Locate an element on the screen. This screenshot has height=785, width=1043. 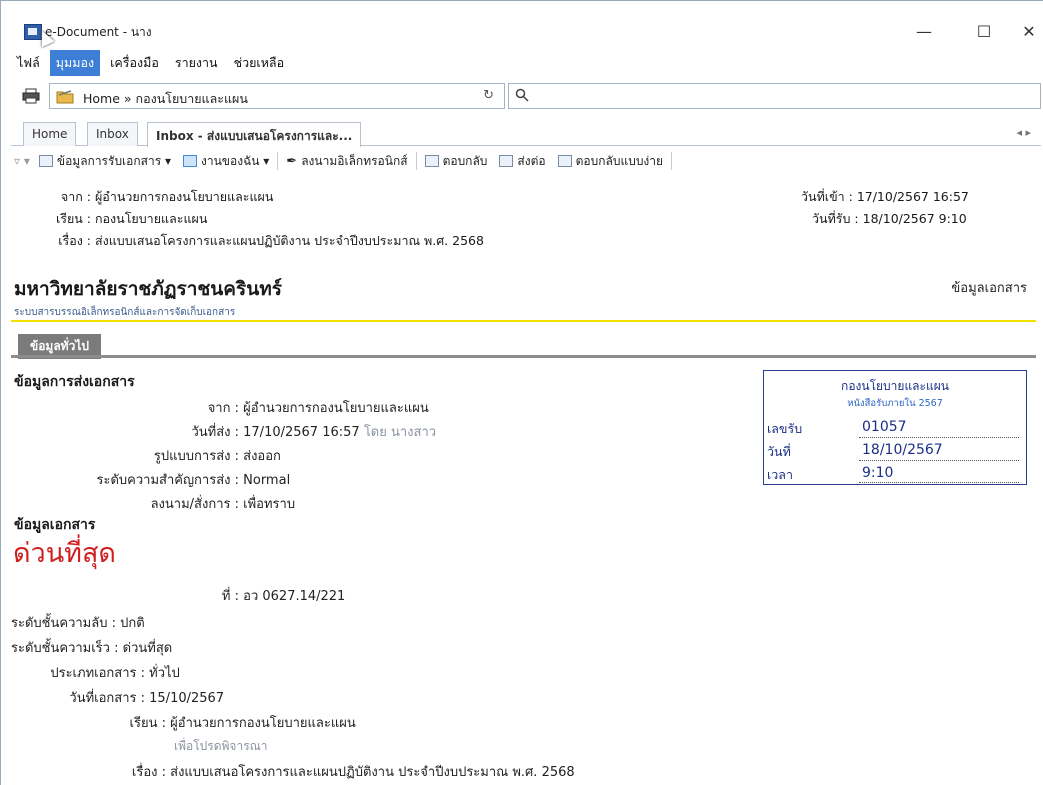
receive-info-button: ข้อมูลการรับเอกสาร ▾ is located at coordinates (105, 161).